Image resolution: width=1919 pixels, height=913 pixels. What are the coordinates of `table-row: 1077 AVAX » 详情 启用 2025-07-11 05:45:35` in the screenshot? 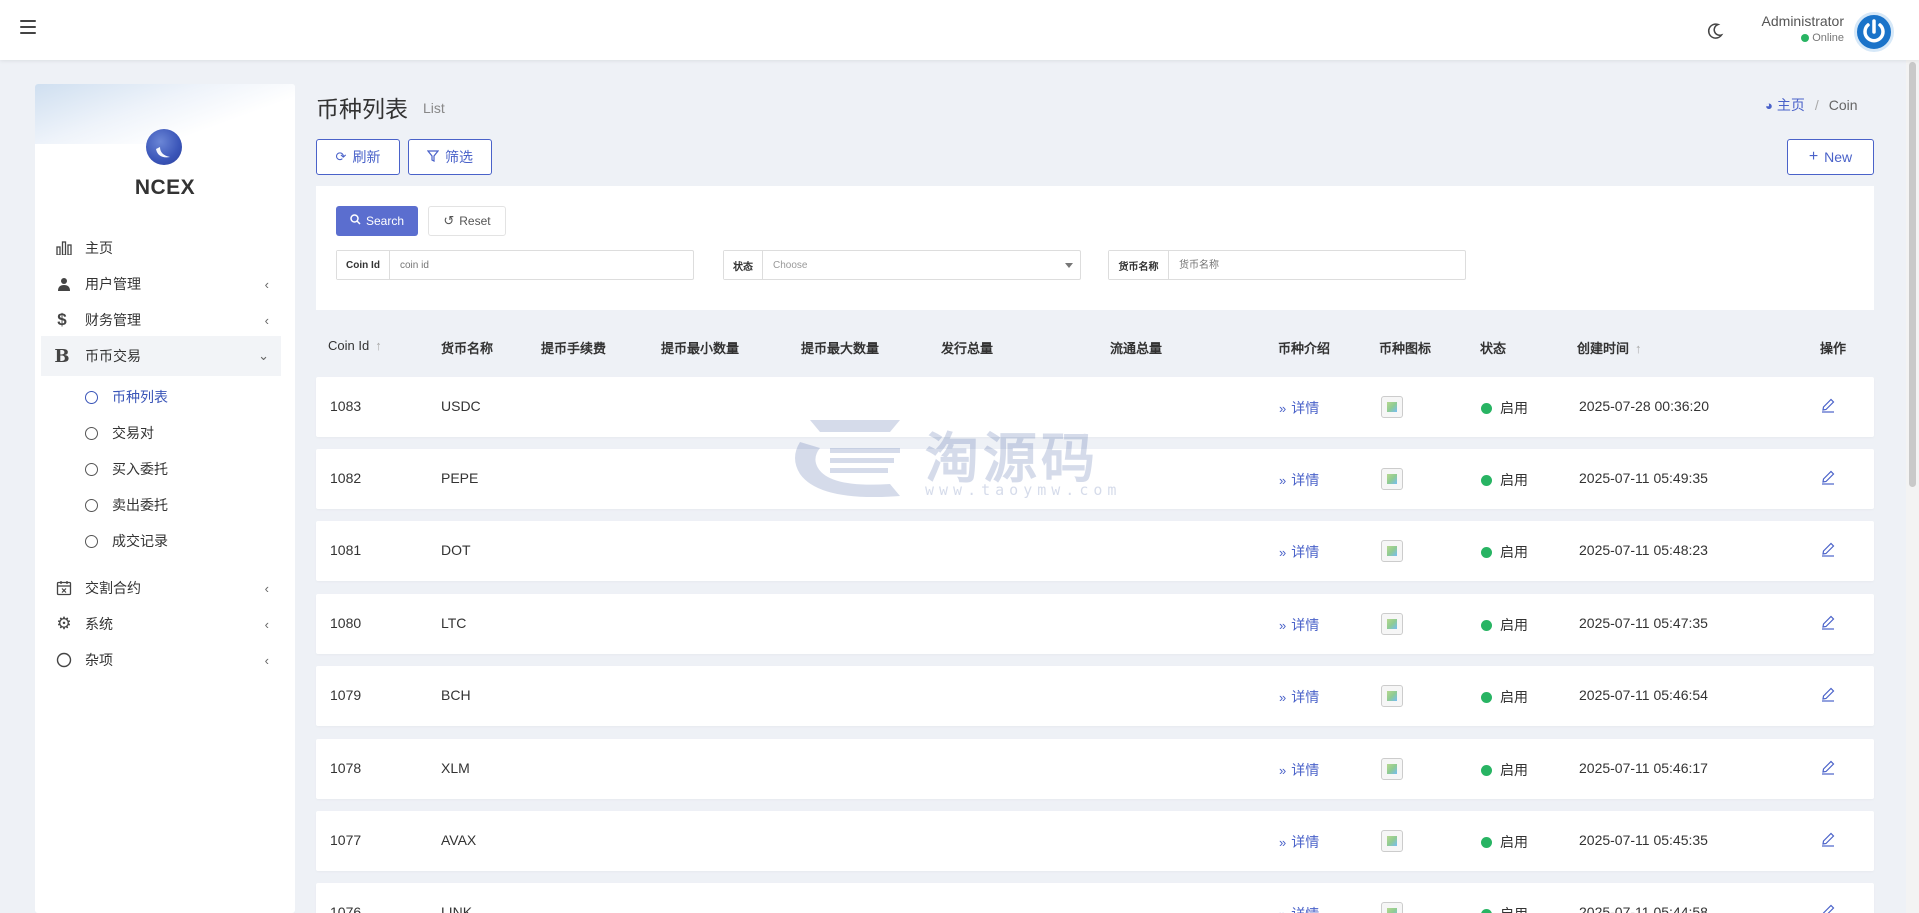 It's located at (1095, 841).